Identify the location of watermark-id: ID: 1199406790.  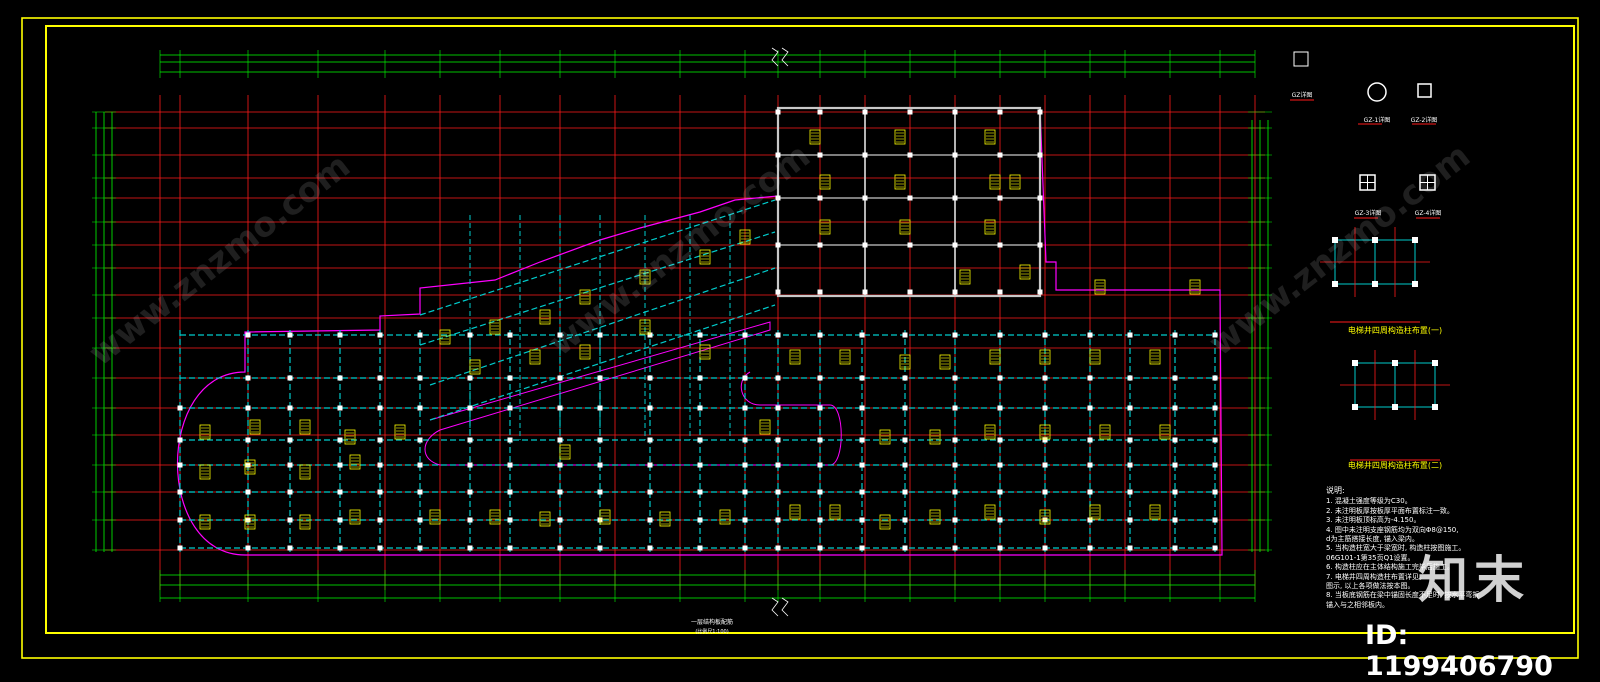
(1459, 651).